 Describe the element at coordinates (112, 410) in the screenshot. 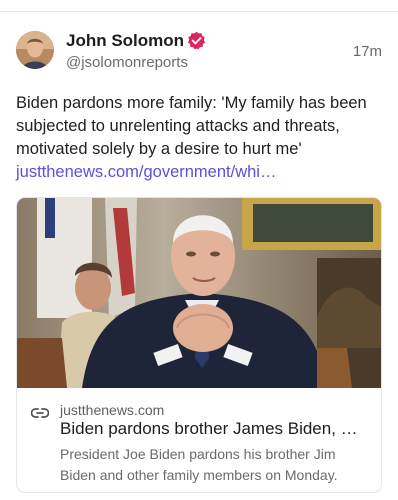

I see `card-domain: justthenews.com` at that location.